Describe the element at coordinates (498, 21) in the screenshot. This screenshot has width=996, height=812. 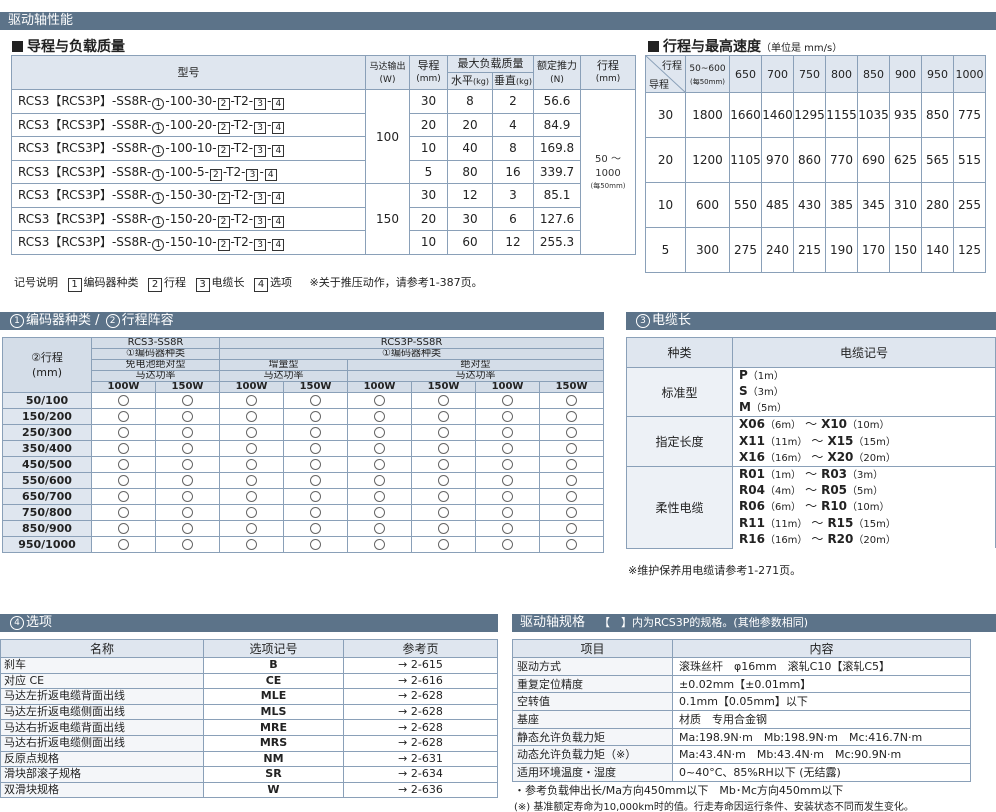
I see `main-banner: 驱动轴性能` at that location.